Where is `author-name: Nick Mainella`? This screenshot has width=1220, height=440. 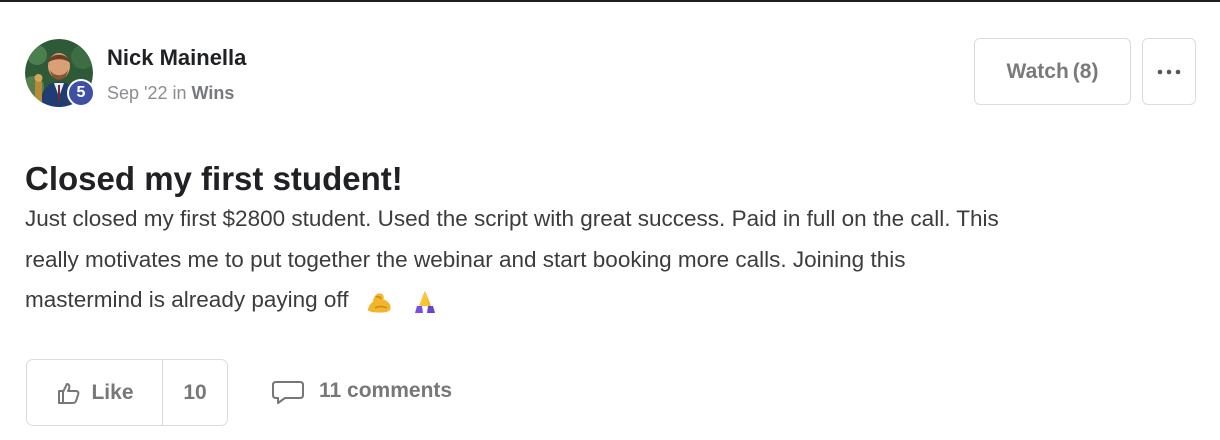 author-name: Nick Mainella is located at coordinates (176, 58).